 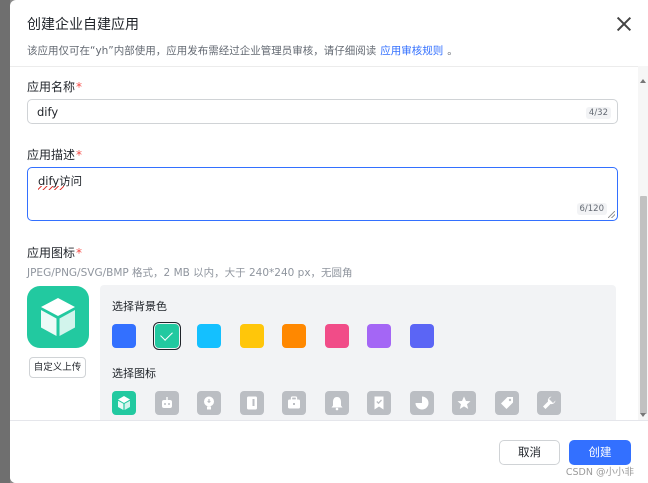 I want to click on review-rules-link: 应用审核规则, so click(x=411, y=51).